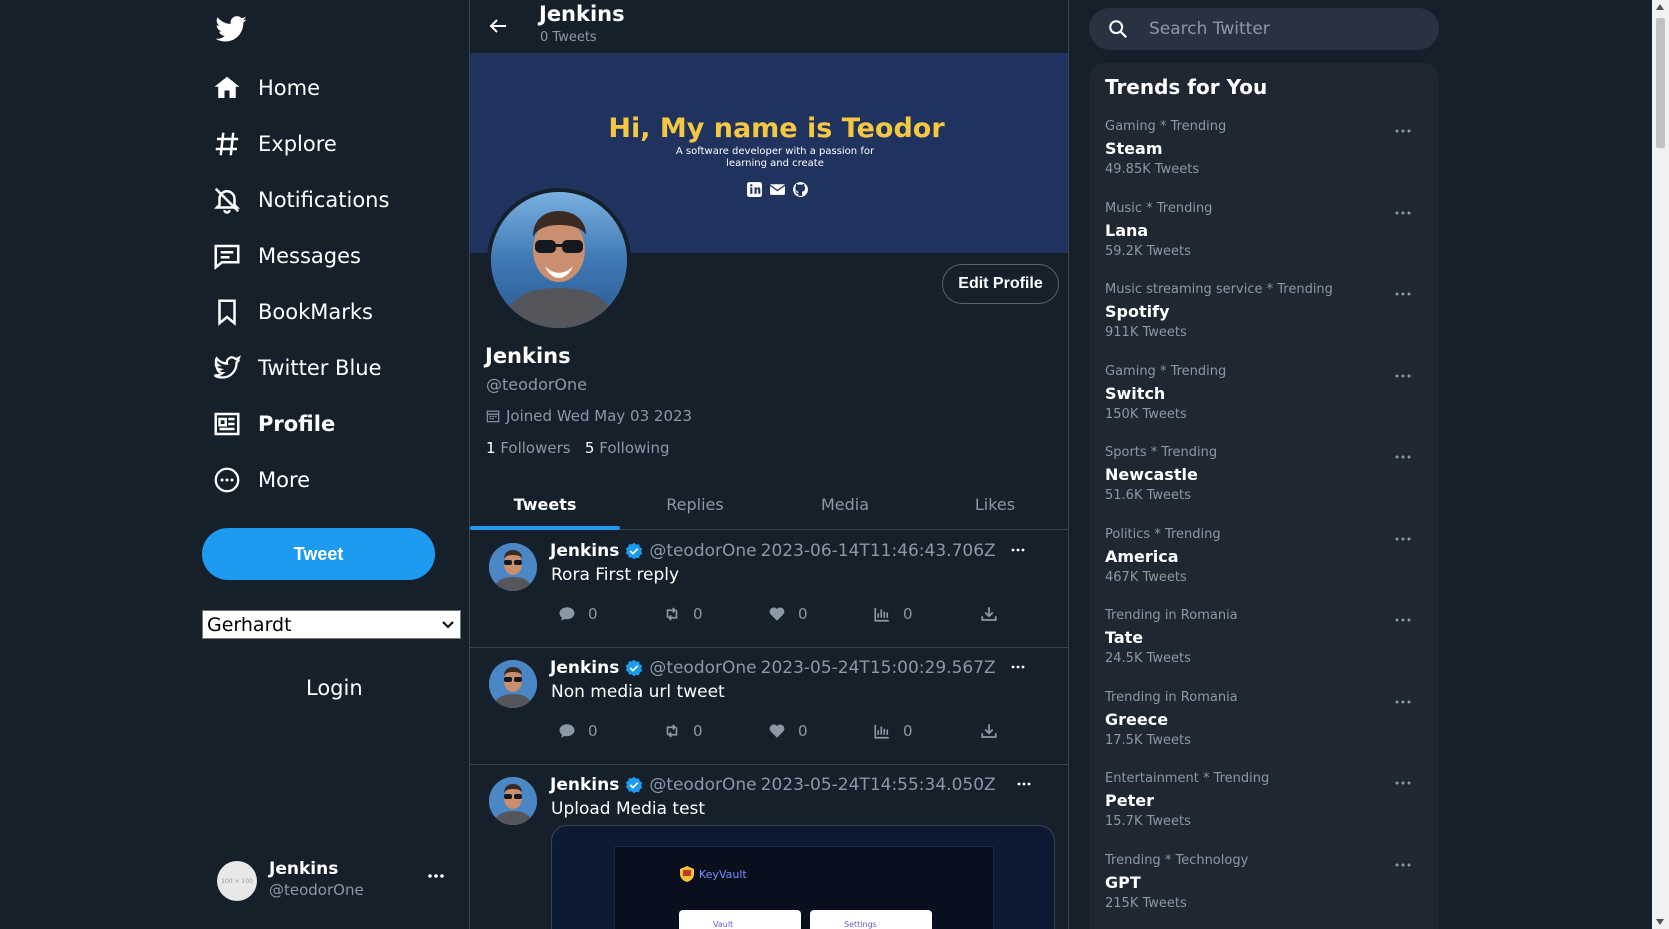 This screenshot has width=1669, height=929. What do you see at coordinates (1148, 658) in the screenshot?
I see `trend-count: 24.5K Tweets` at bounding box center [1148, 658].